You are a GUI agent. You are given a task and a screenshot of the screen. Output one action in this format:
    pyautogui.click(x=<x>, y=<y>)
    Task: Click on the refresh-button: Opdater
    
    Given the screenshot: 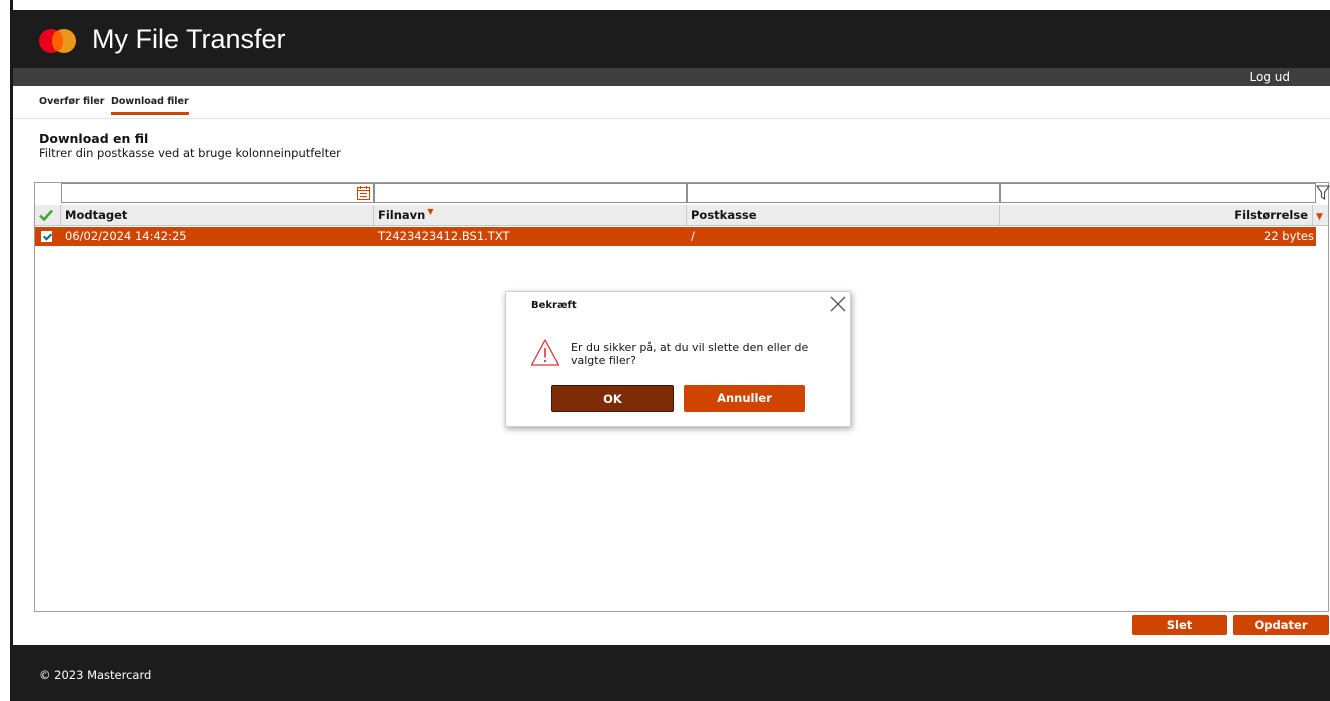 What is the action you would take?
    pyautogui.click(x=1281, y=625)
    